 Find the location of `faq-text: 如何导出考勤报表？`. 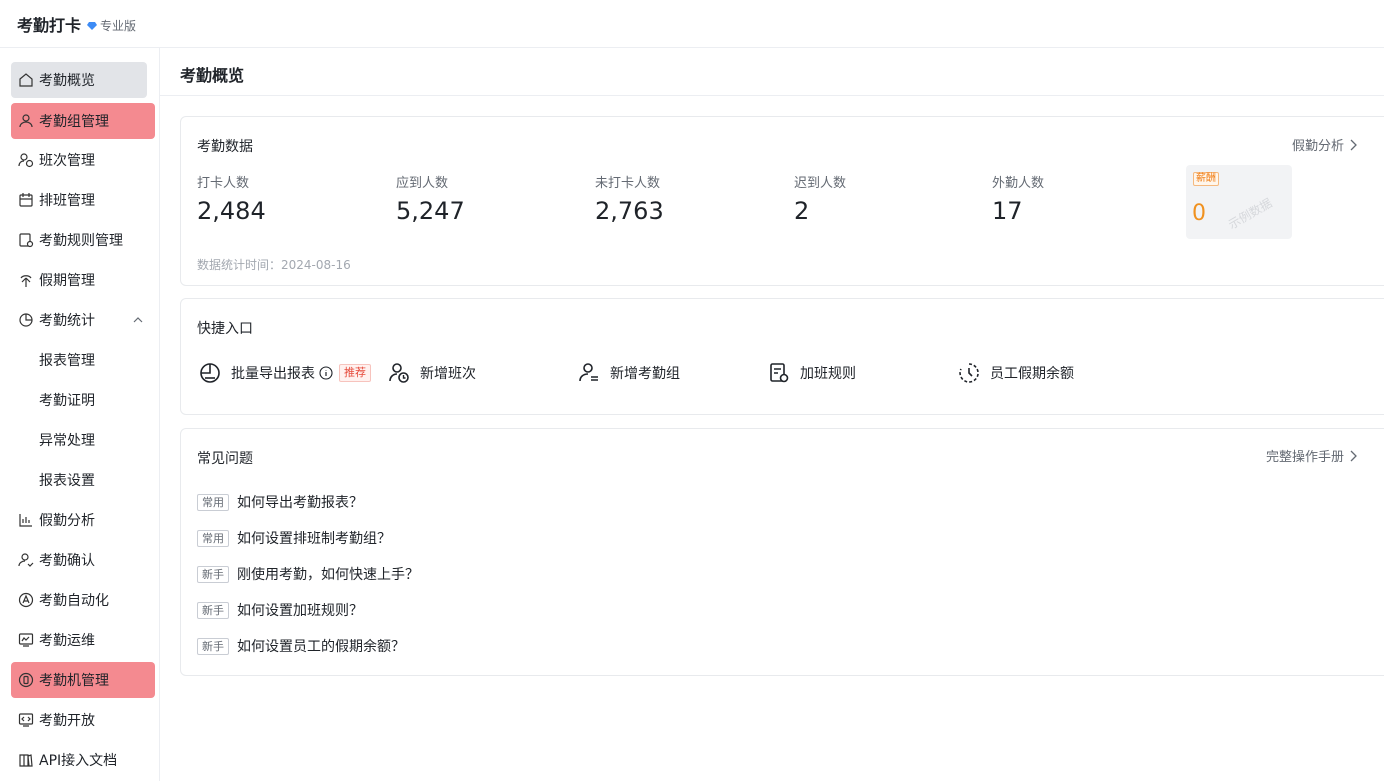

faq-text: 如何导出考勤报表？ is located at coordinates (300, 503).